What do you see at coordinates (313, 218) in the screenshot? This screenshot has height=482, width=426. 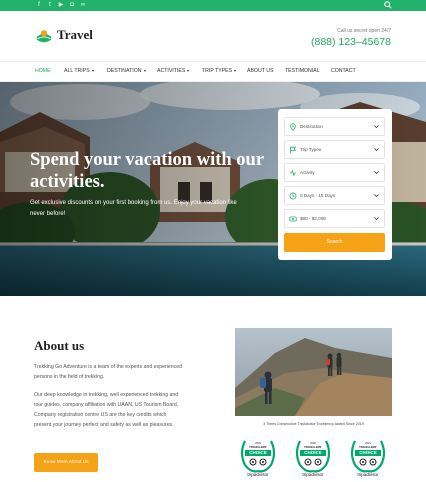 I see `price-select-label: $80 - $2,000` at bounding box center [313, 218].